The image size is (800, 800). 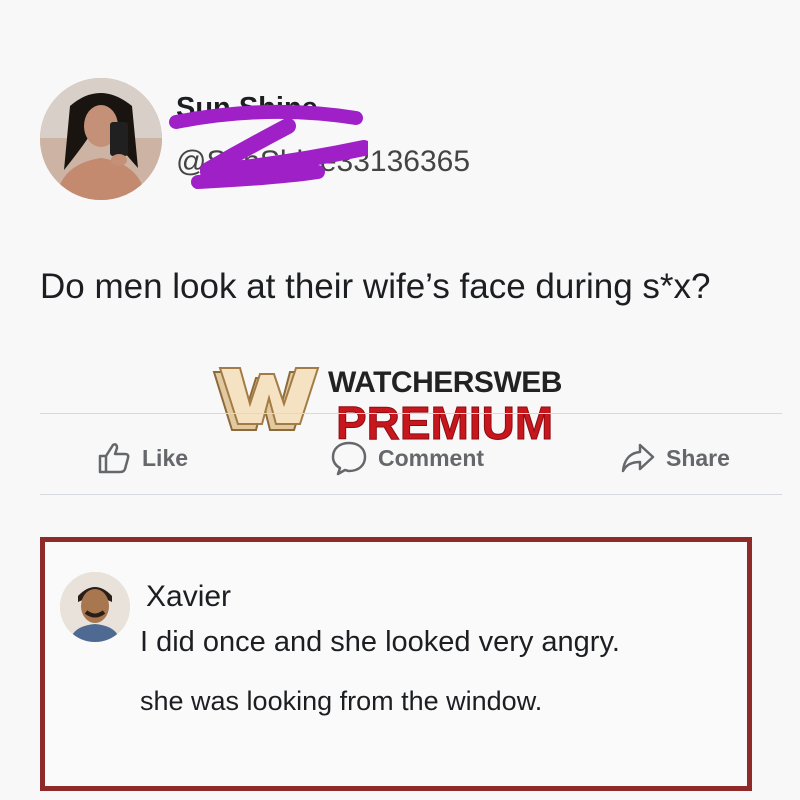 I want to click on commenter-avatar, so click(x=95, y=607).